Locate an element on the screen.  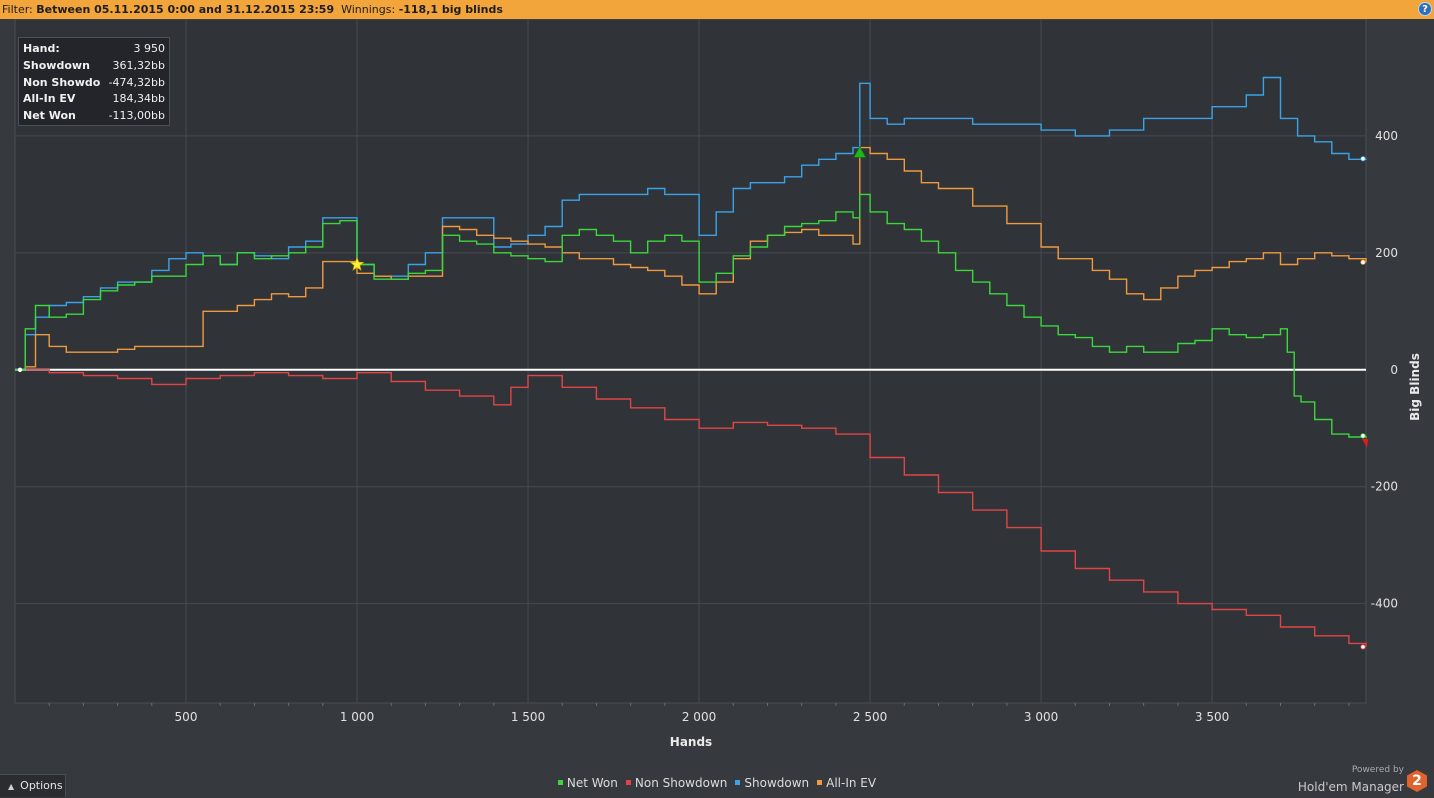
legend-item: Net Won is located at coordinates (587, 783).